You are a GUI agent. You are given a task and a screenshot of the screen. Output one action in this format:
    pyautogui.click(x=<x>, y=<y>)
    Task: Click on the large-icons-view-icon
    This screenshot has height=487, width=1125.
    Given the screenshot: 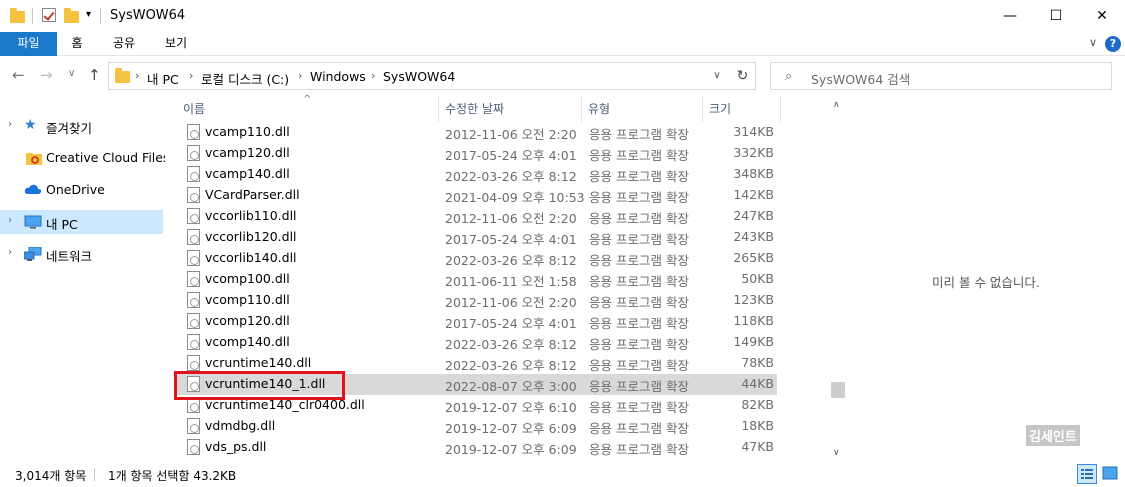 What is the action you would take?
    pyautogui.click(x=1110, y=473)
    